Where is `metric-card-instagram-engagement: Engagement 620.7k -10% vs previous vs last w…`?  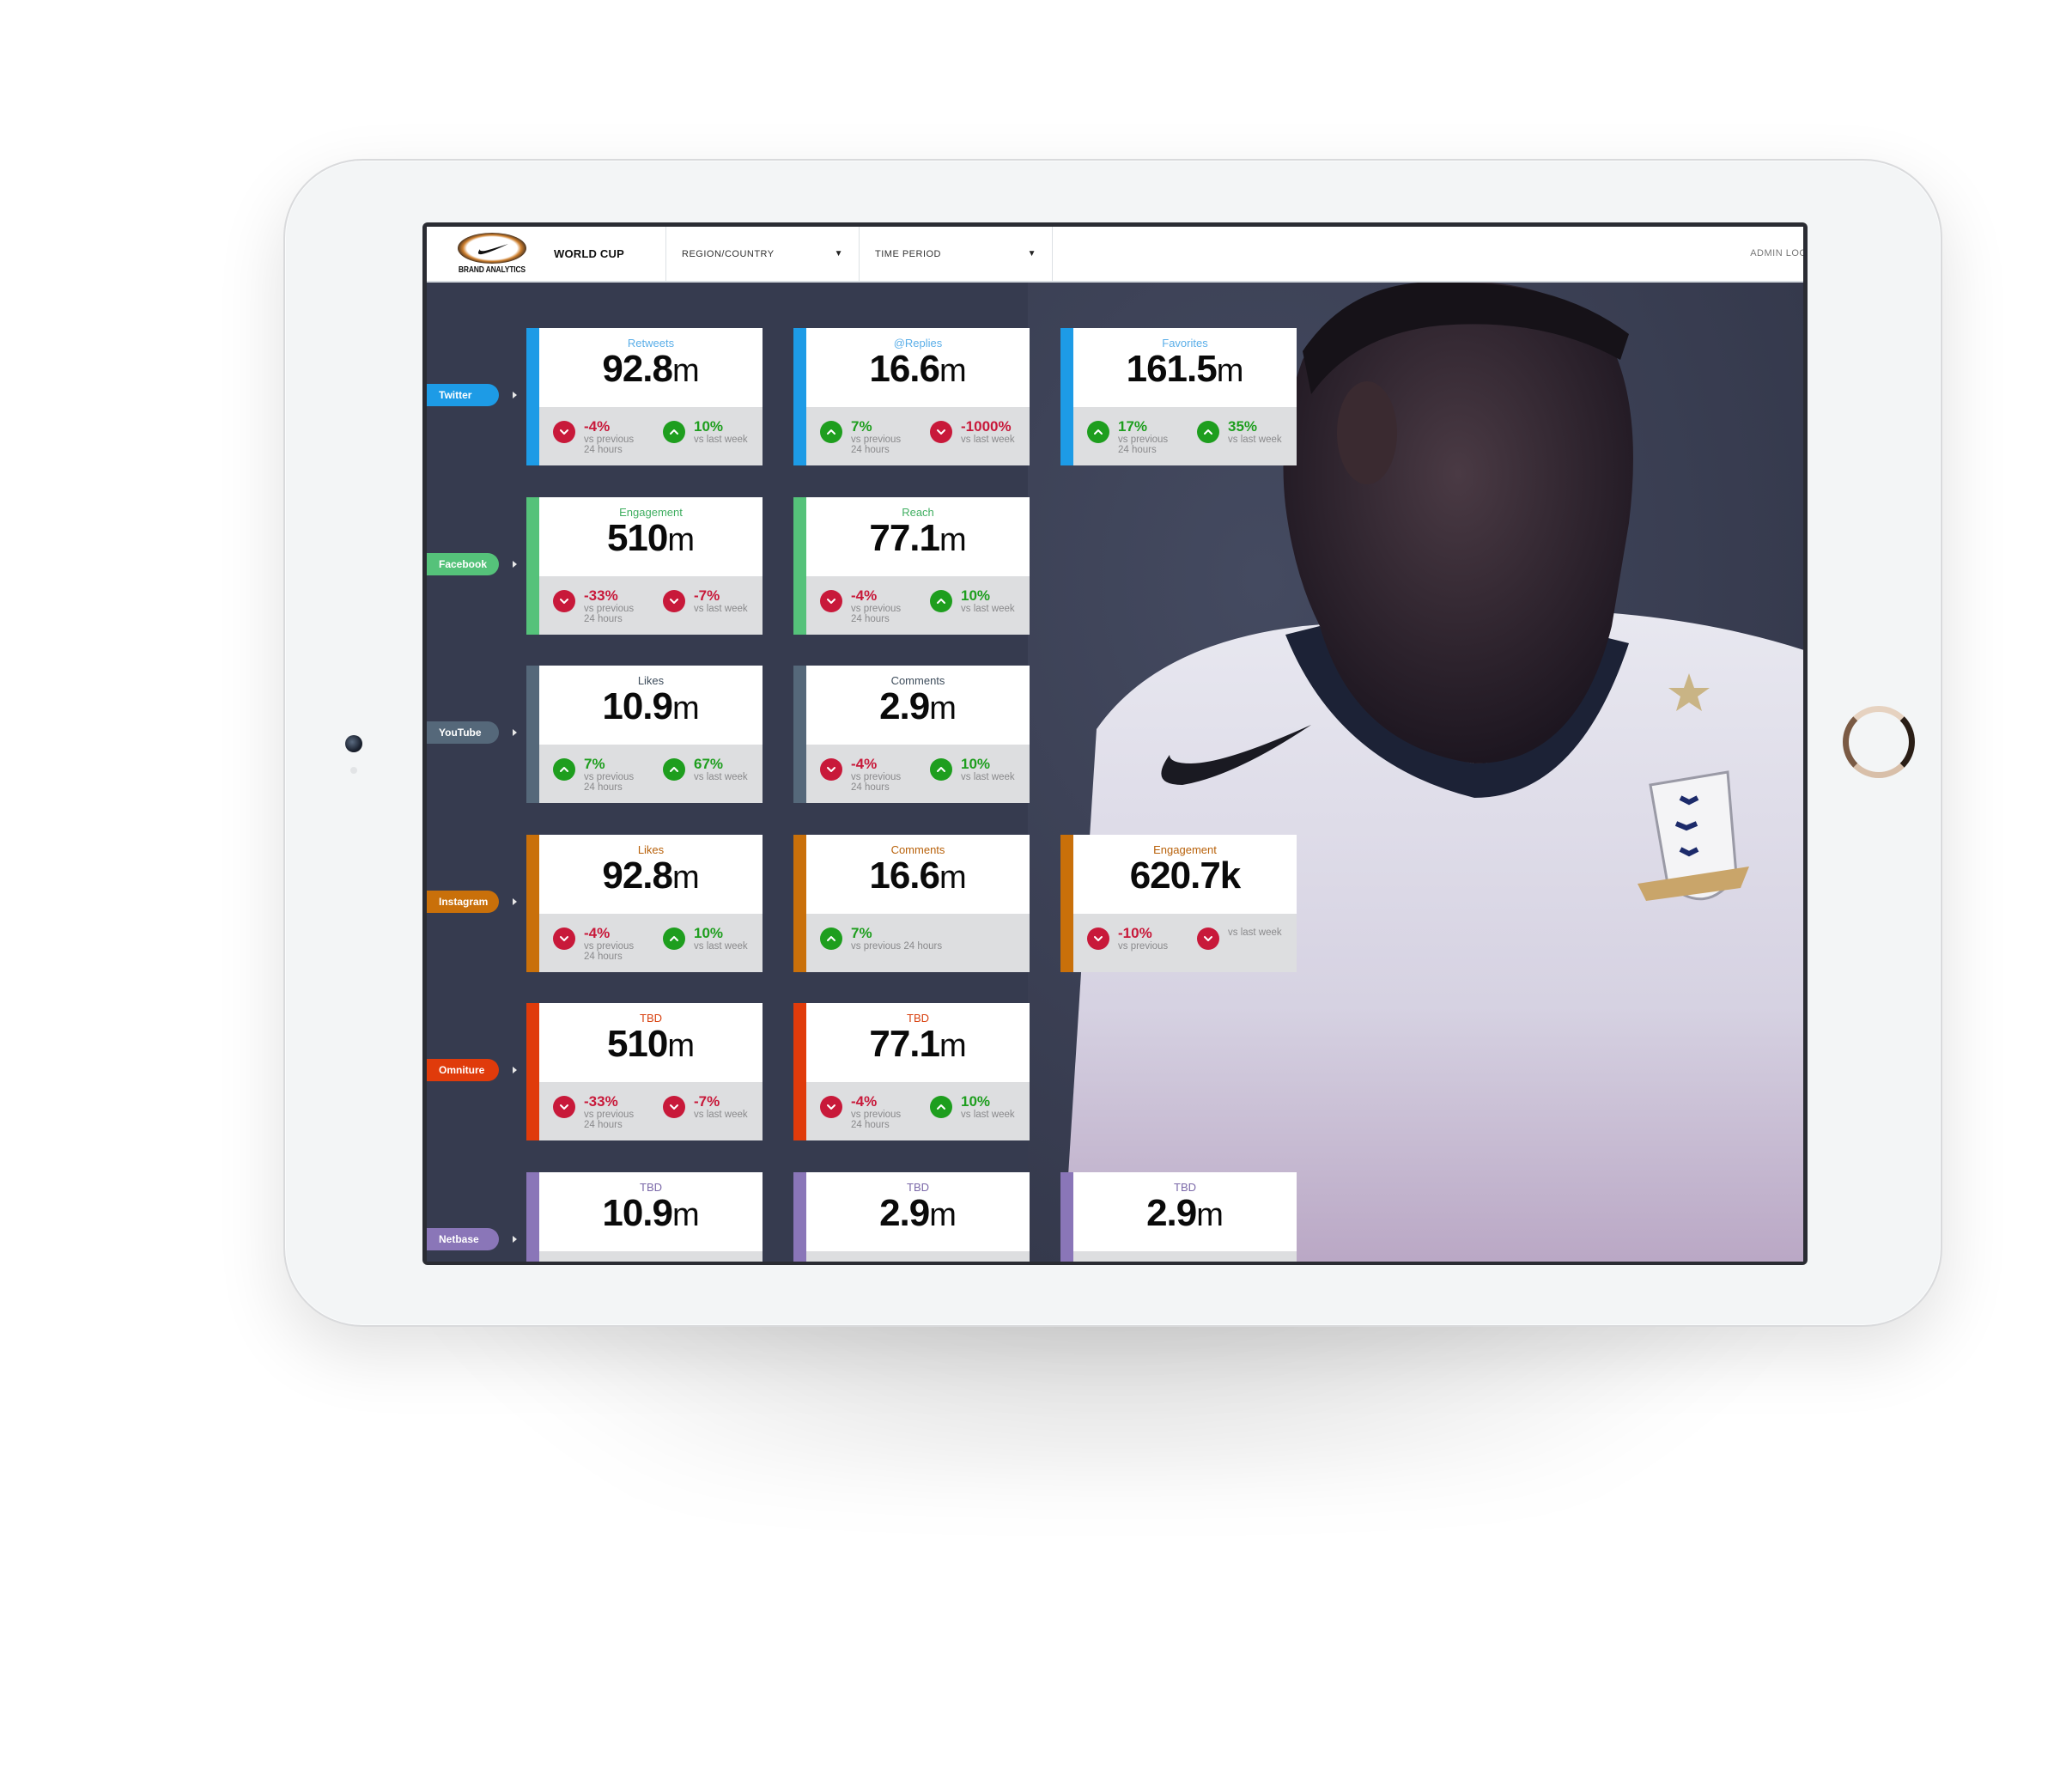
metric-card-instagram-engagement: Engagement 620.7k -10% vs previous vs last w… is located at coordinates (1178, 903).